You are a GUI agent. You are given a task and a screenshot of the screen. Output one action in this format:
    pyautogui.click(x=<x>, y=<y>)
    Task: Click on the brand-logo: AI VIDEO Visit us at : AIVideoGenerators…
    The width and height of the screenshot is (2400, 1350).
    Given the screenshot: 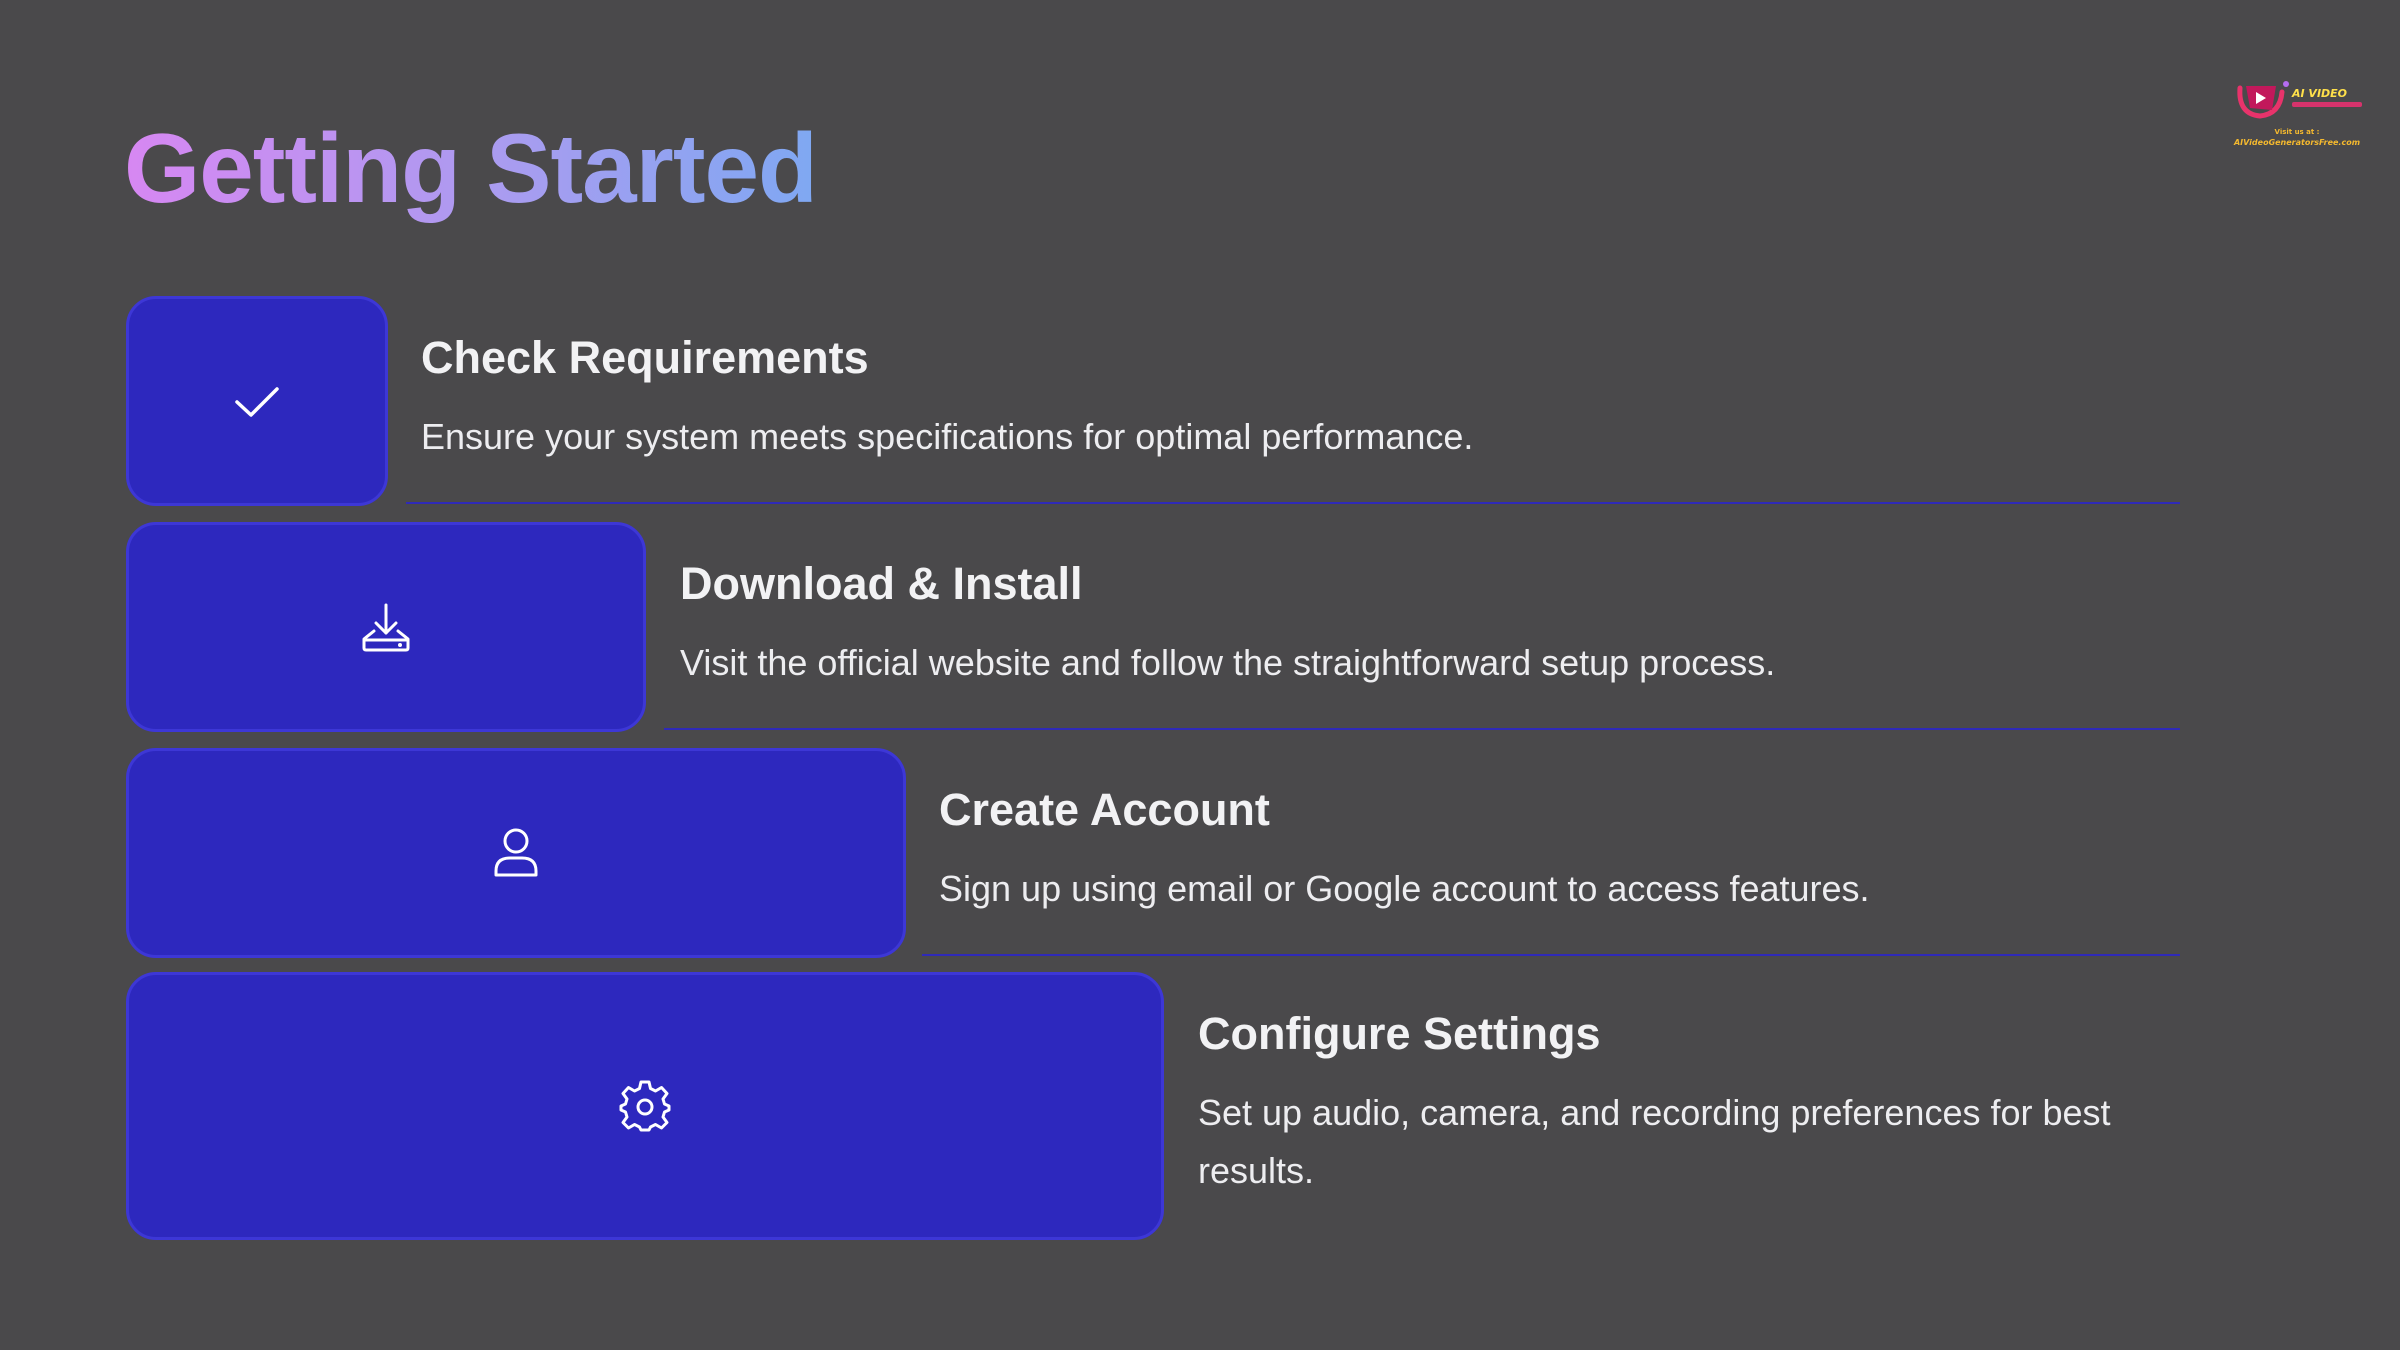 What is the action you would take?
    pyautogui.click(x=2297, y=112)
    